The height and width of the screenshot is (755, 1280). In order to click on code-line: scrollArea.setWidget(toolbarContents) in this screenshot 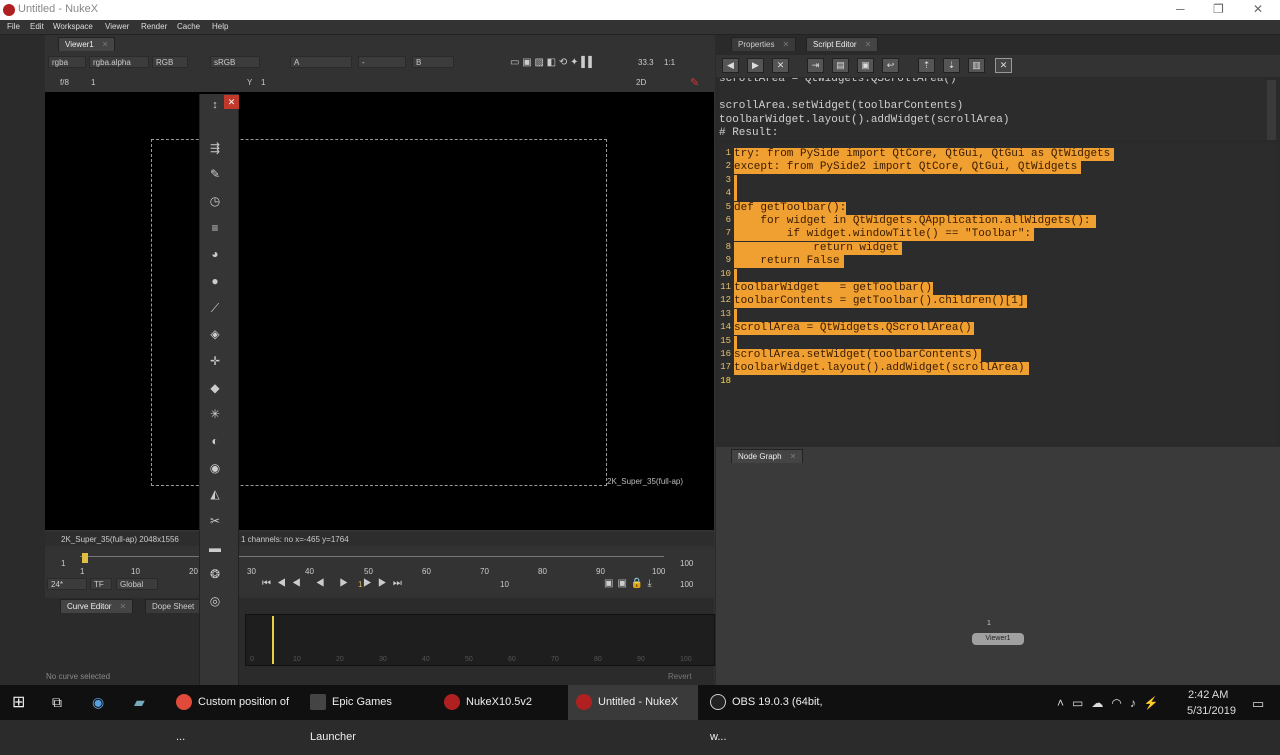, I will do `click(857, 355)`.